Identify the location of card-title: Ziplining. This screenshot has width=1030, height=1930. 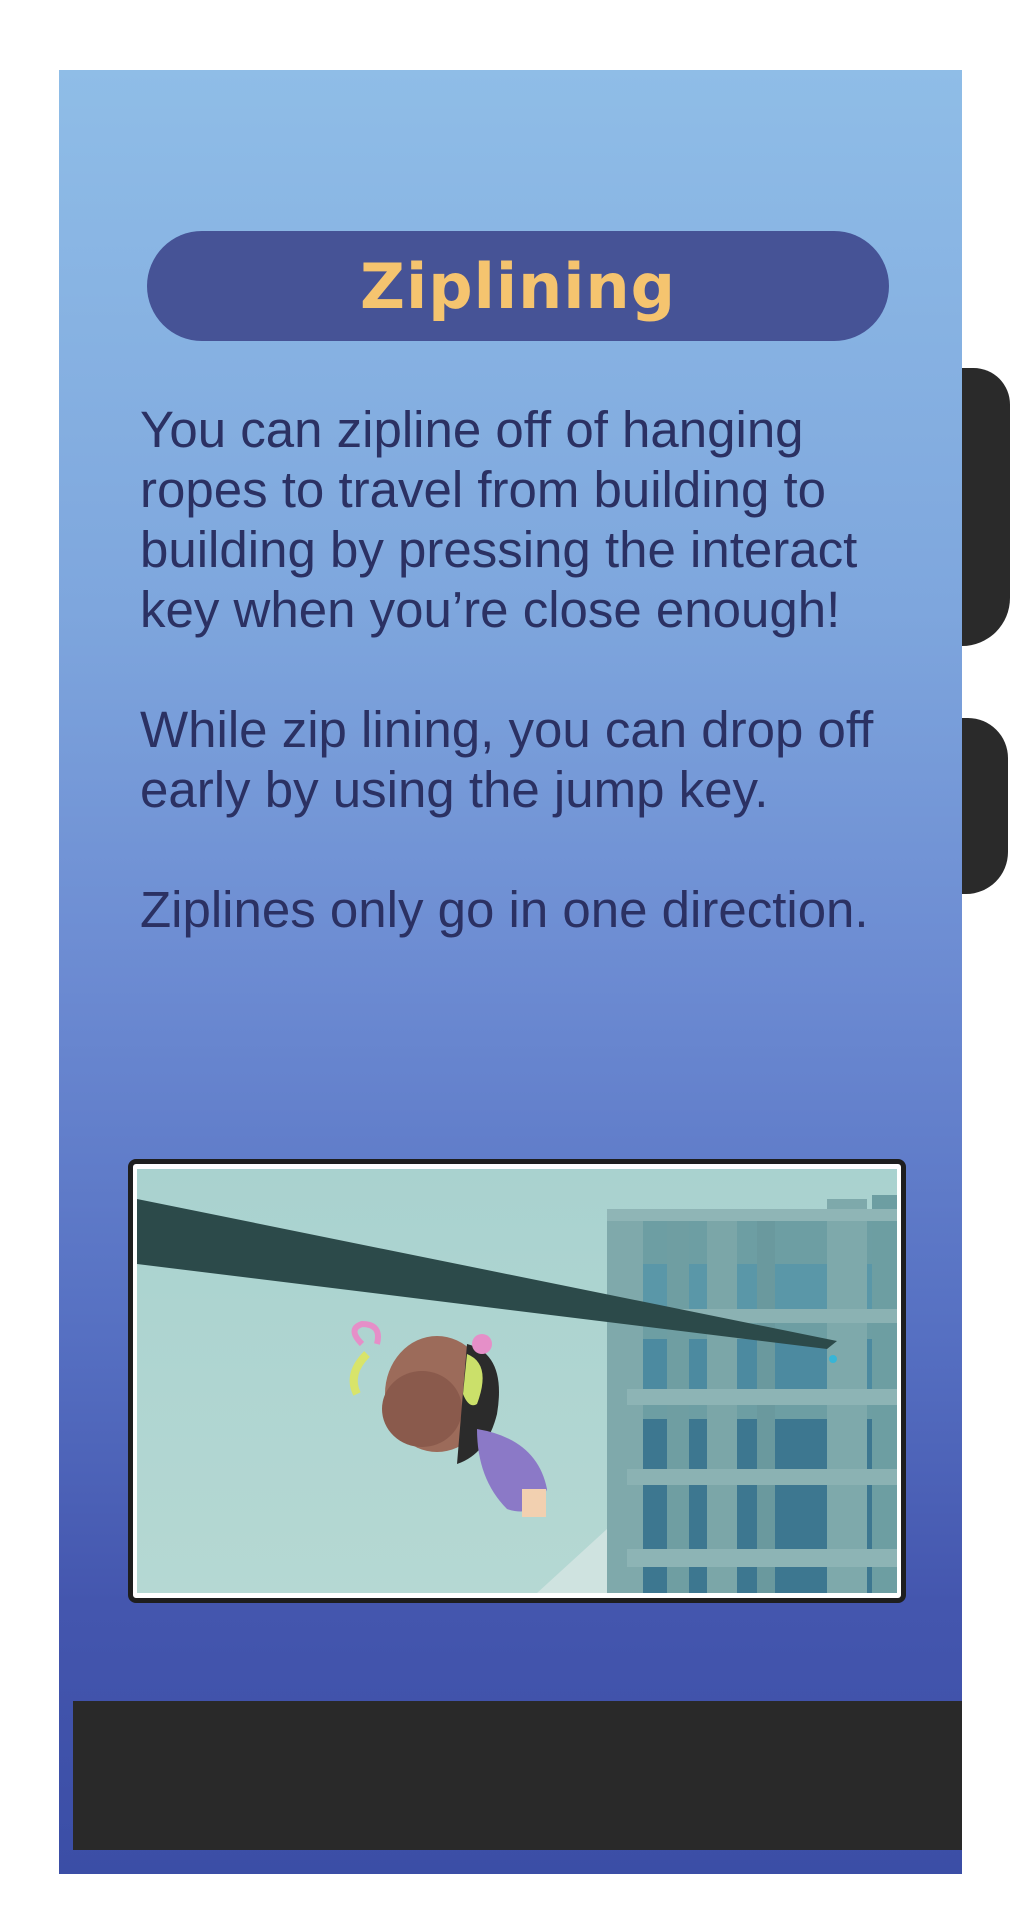
(517, 286).